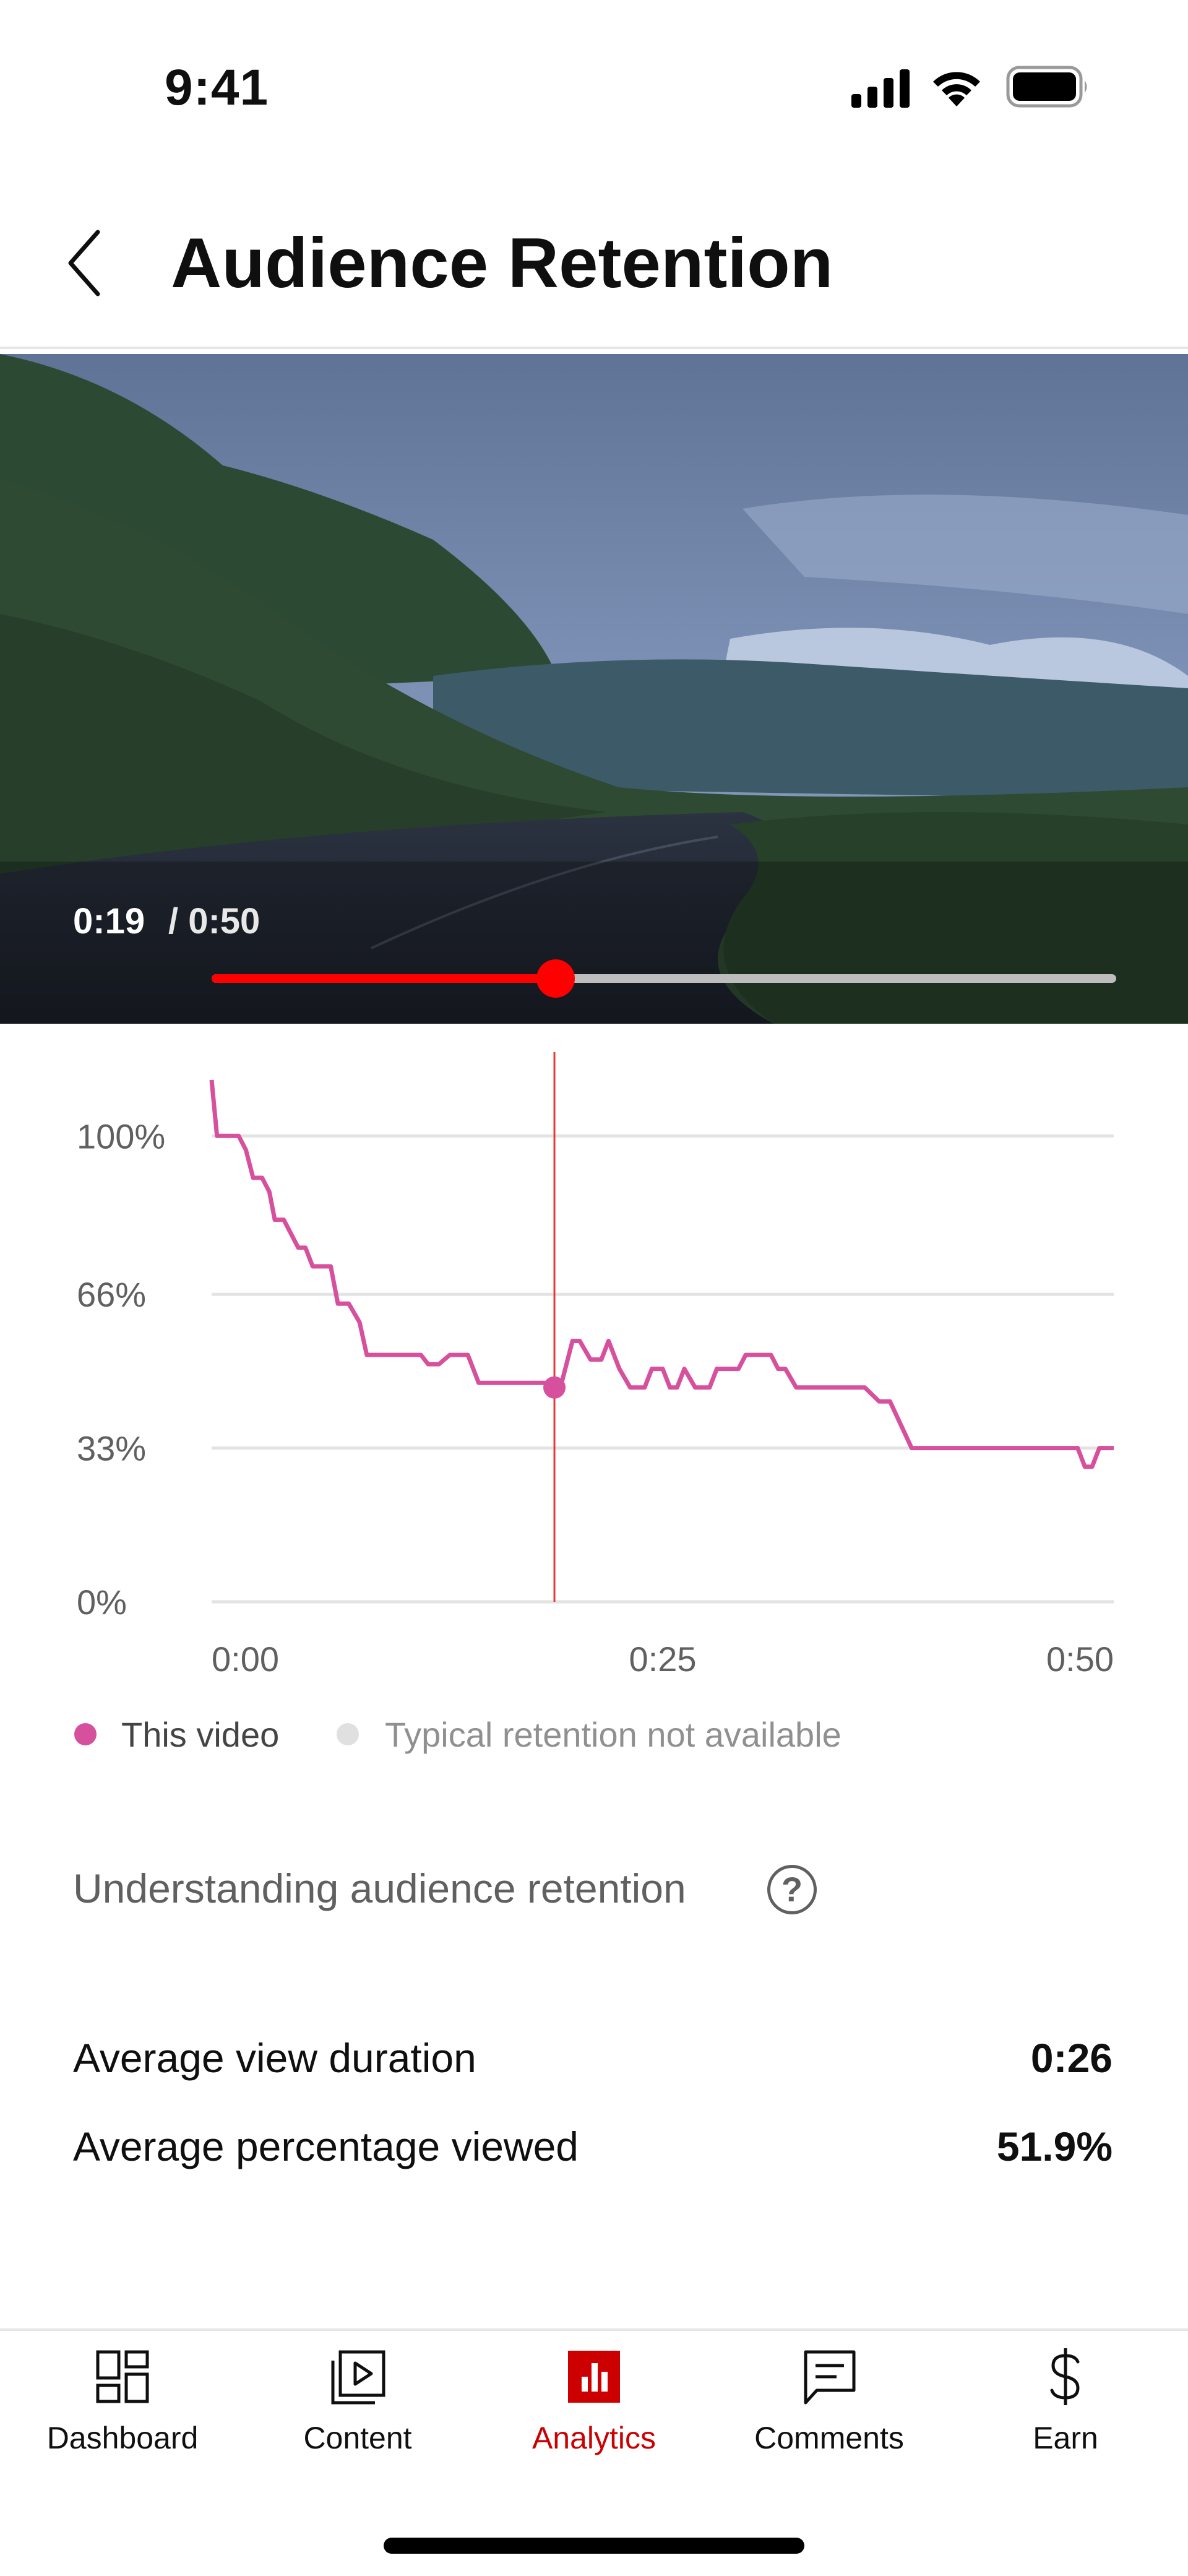 This screenshot has height=2576, width=1188. I want to click on x-tick-label: 0:50, so click(1080, 1659).